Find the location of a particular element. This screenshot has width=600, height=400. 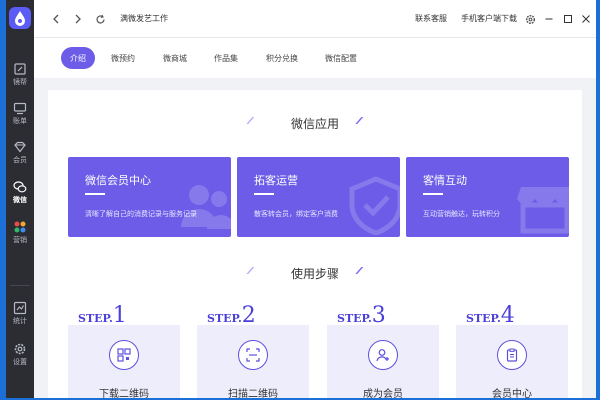

maximize-icon is located at coordinates (568, 19).